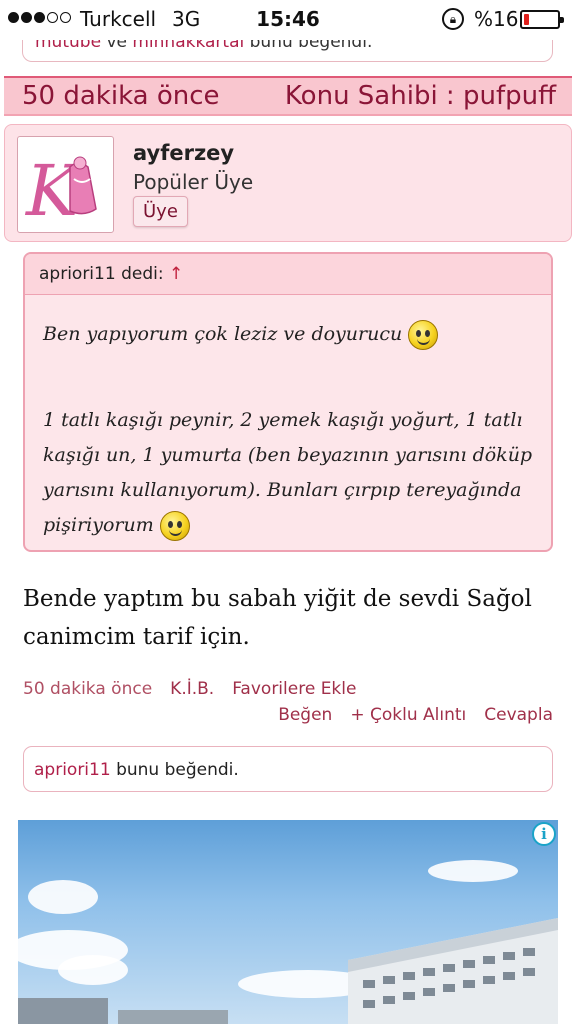 Image resolution: width=576 pixels, height=1024 pixels. I want to click on post-header: 50 dakika önce Konu Sahibi : pufpuff, so click(288, 96).